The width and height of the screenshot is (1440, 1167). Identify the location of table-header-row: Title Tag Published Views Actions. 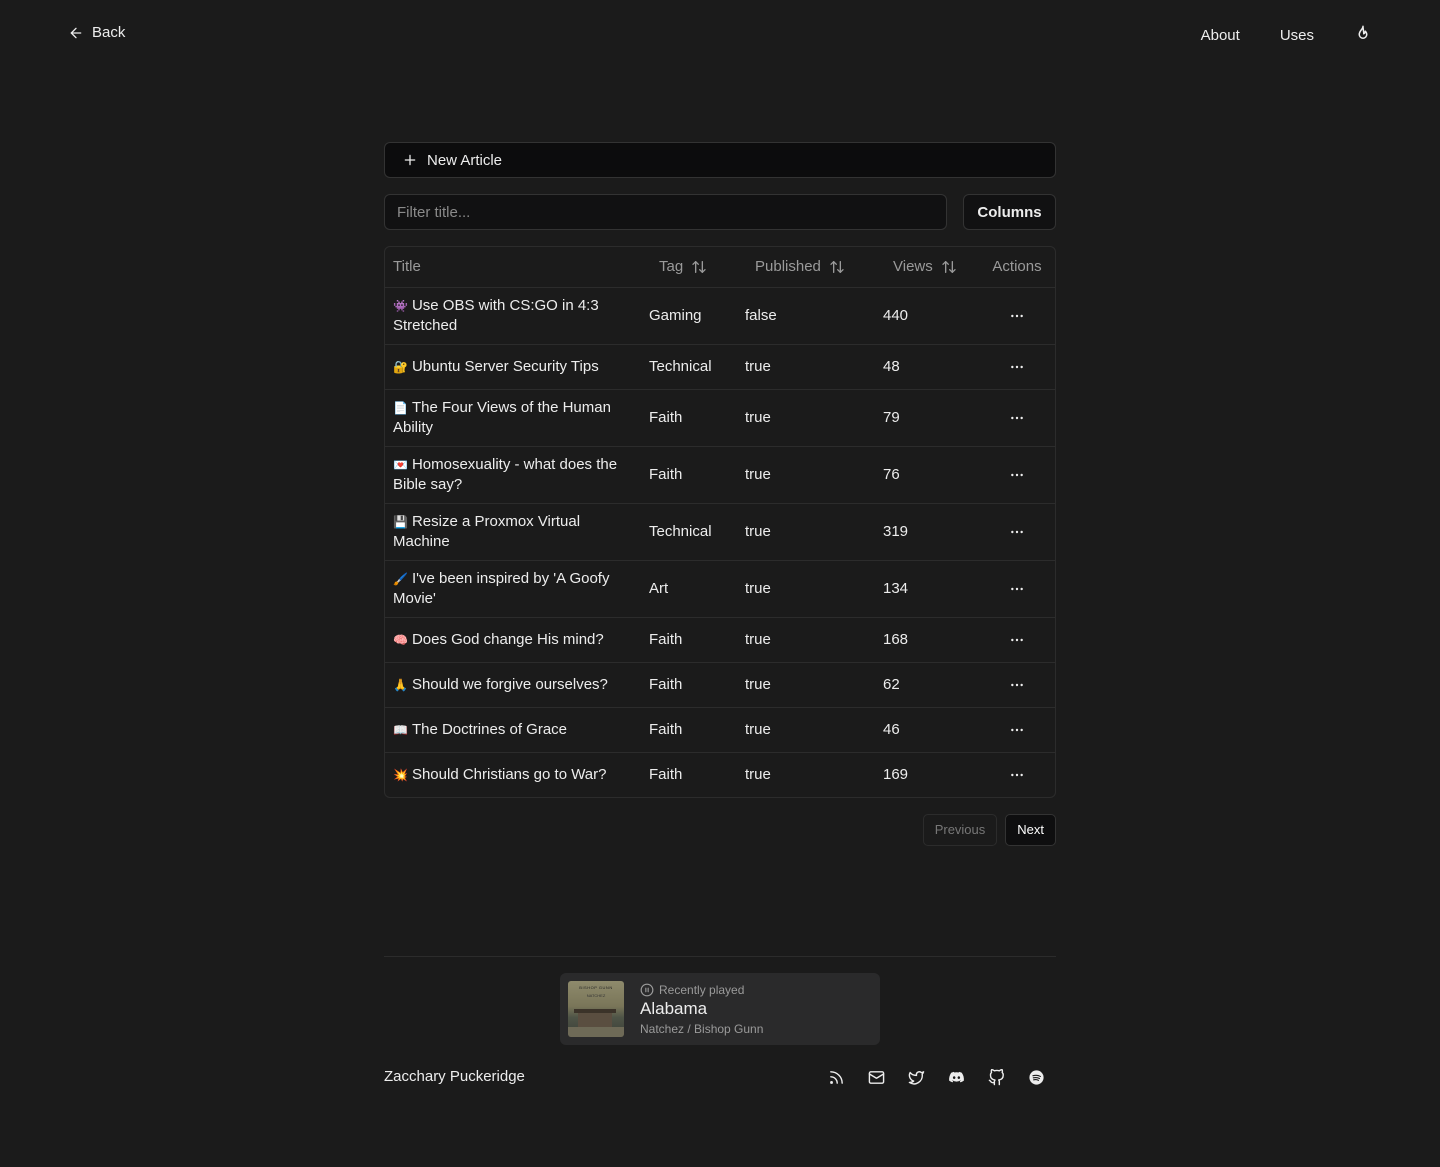
(720, 267).